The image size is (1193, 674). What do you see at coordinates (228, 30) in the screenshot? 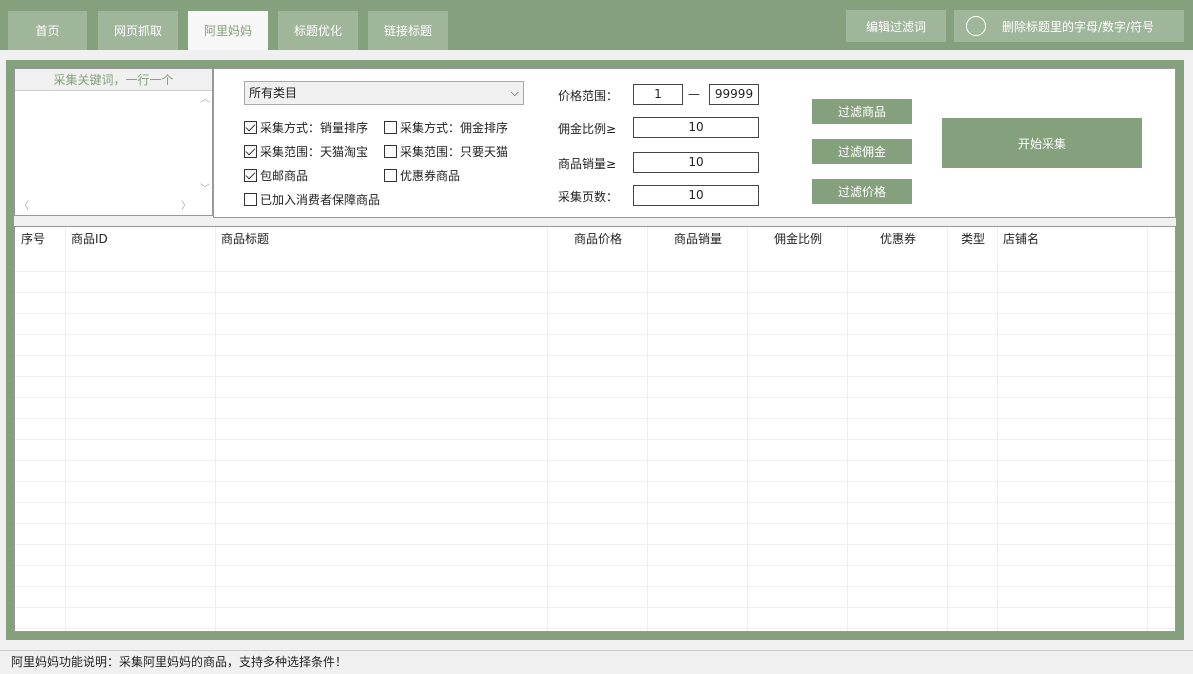
I see `tab-alimama: 阿里妈妈` at bounding box center [228, 30].